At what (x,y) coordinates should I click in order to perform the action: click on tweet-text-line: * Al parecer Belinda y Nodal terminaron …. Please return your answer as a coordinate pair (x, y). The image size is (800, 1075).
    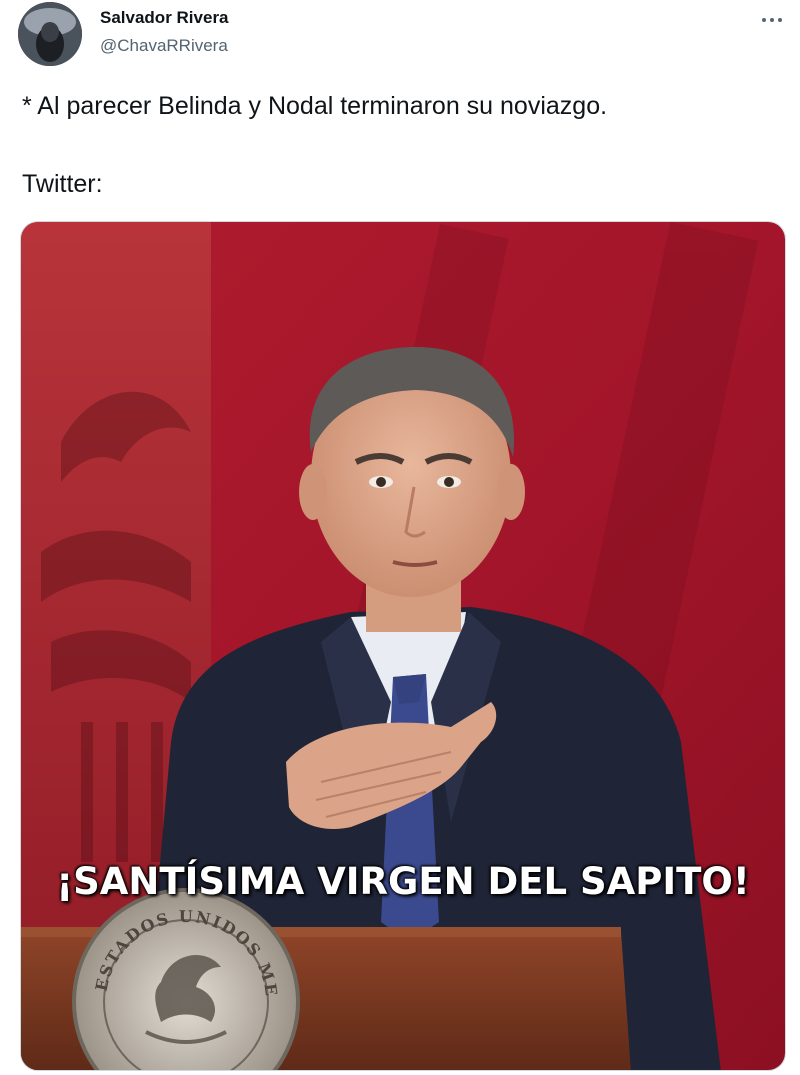
    Looking at the image, I should click on (315, 106).